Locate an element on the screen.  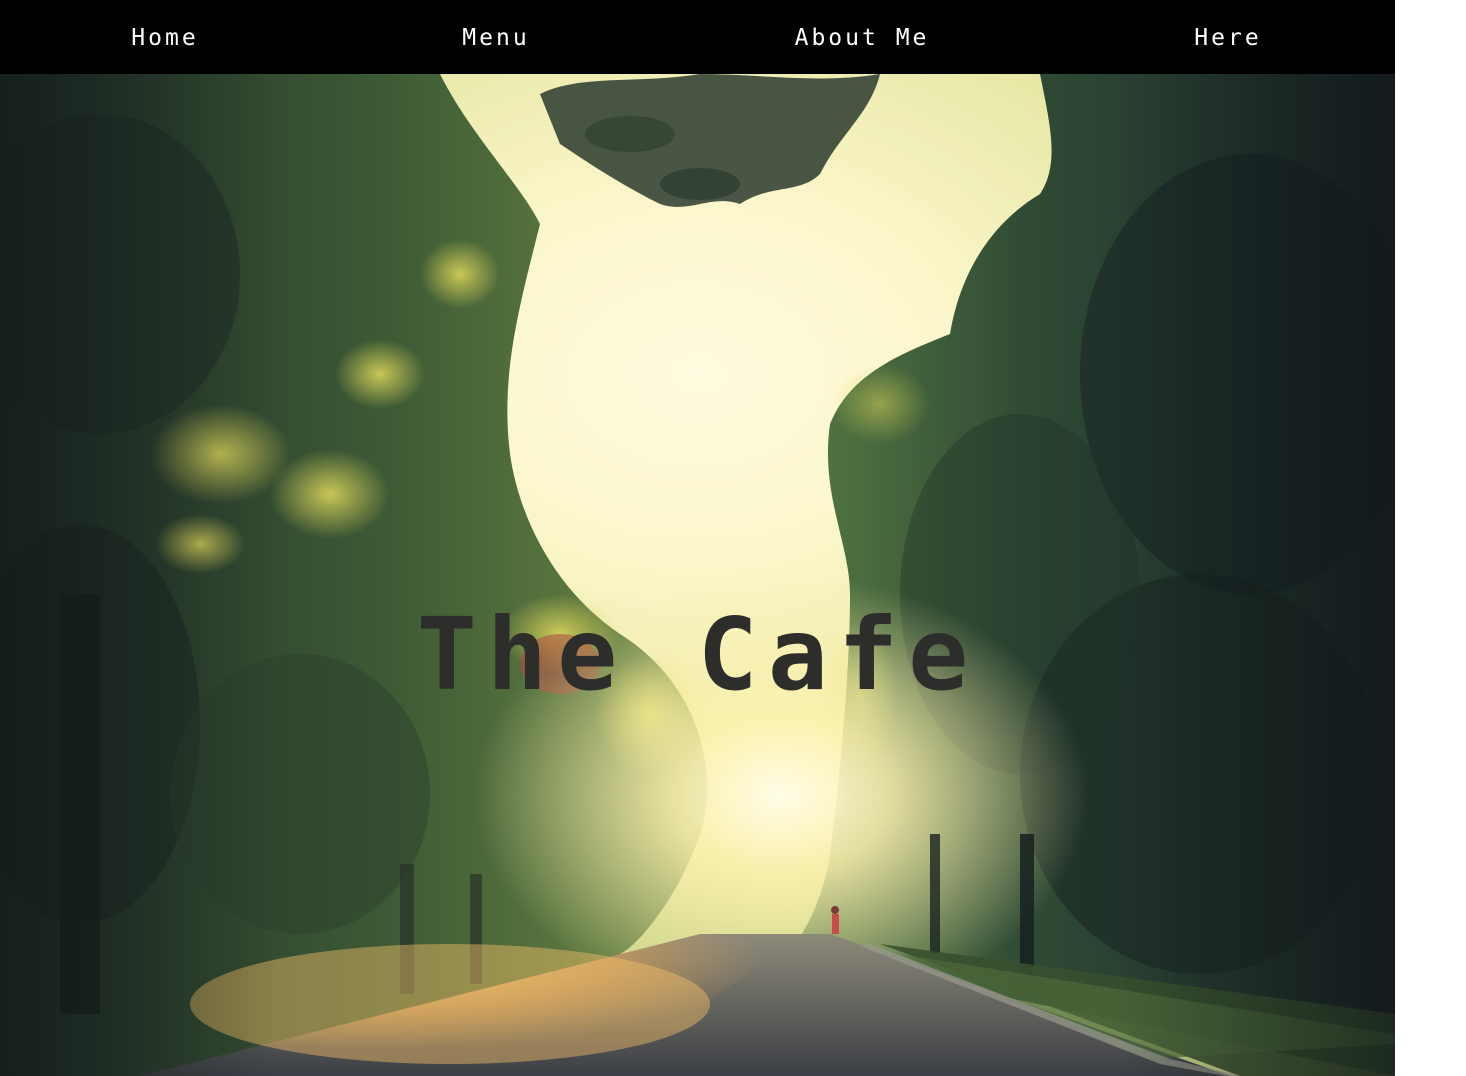
nav-link-home: Home is located at coordinates (164, 37).